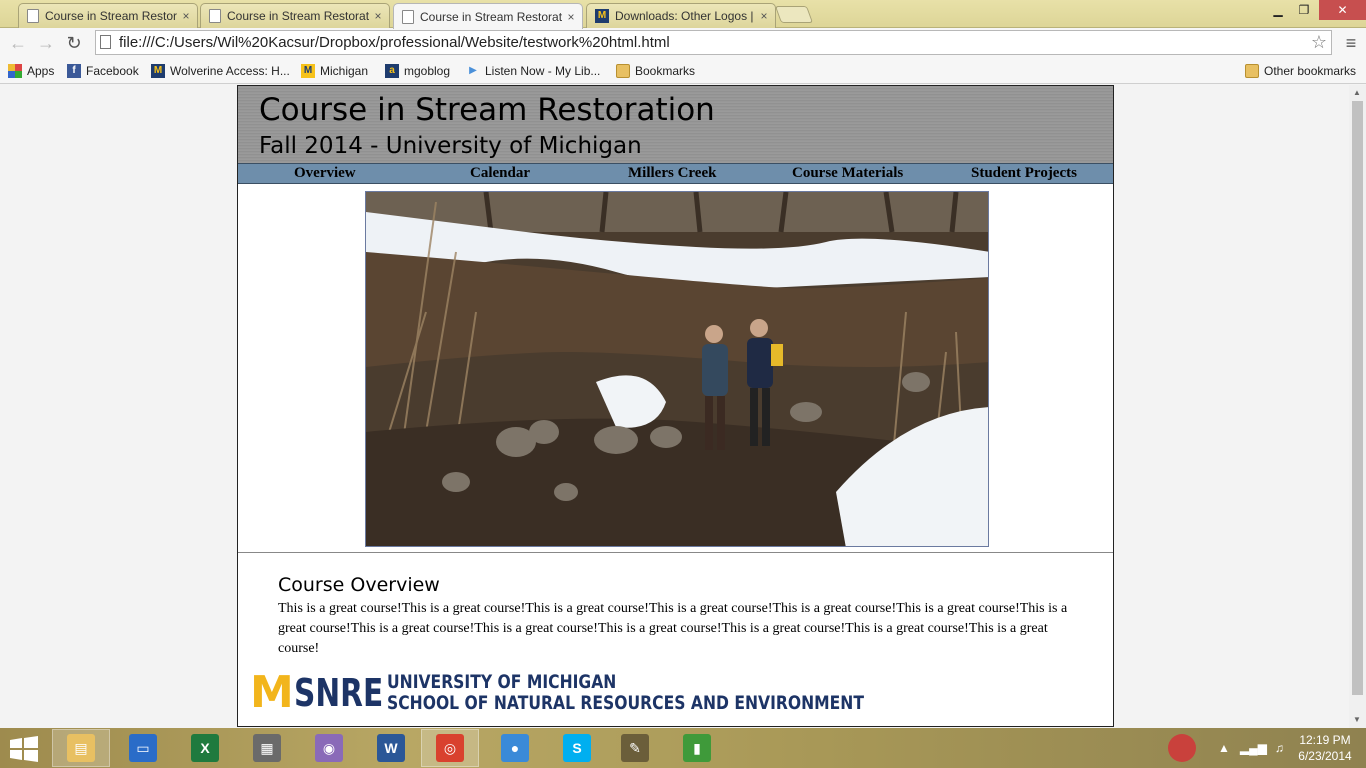 This screenshot has height=768, width=1366. What do you see at coordinates (103, 70) in the screenshot?
I see `bookmark-facebook: f Facebook` at bounding box center [103, 70].